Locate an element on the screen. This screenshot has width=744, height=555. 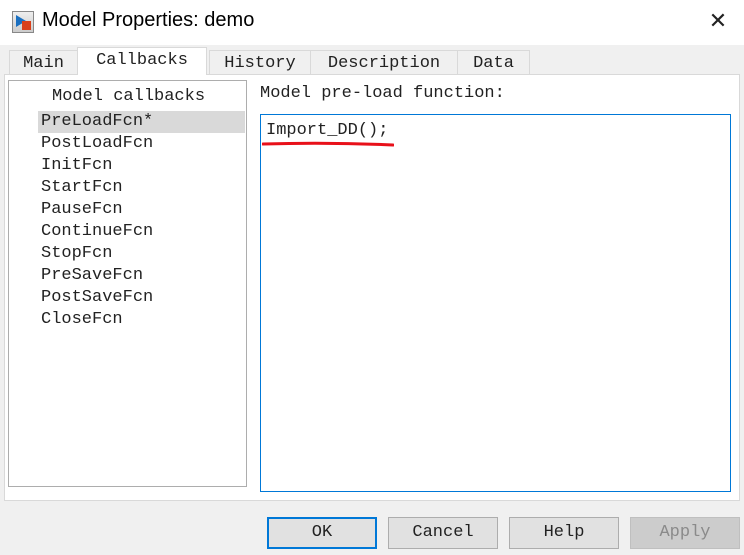
tab-description: Description is located at coordinates (384, 62).